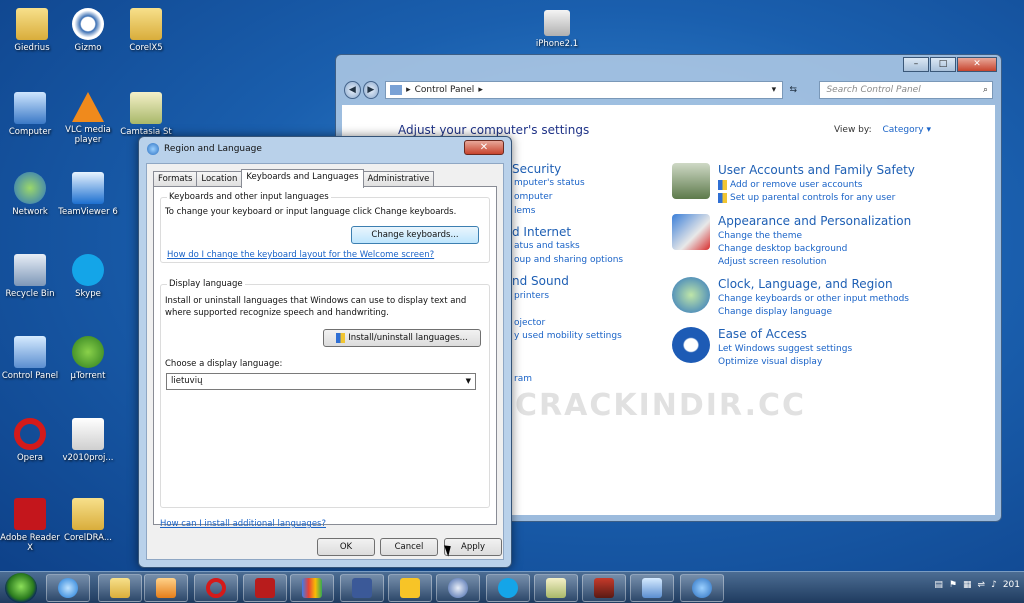 This screenshot has width=1024, height=603. What do you see at coordinates (584, 90) in the screenshot?
I see `address-bar: ▸ Control Panel ▸ ▾` at bounding box center [584, 90].